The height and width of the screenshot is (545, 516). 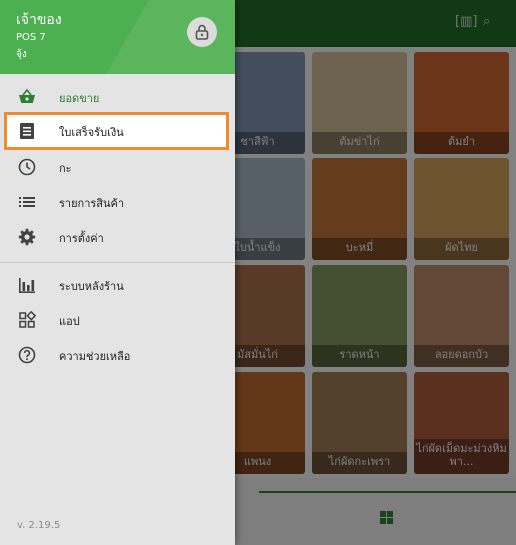 What do you see at coordinates (81, 238) in the screenshot?
I see `menu-item-label: การตั้งค่า` at bounding box center [81, 238].